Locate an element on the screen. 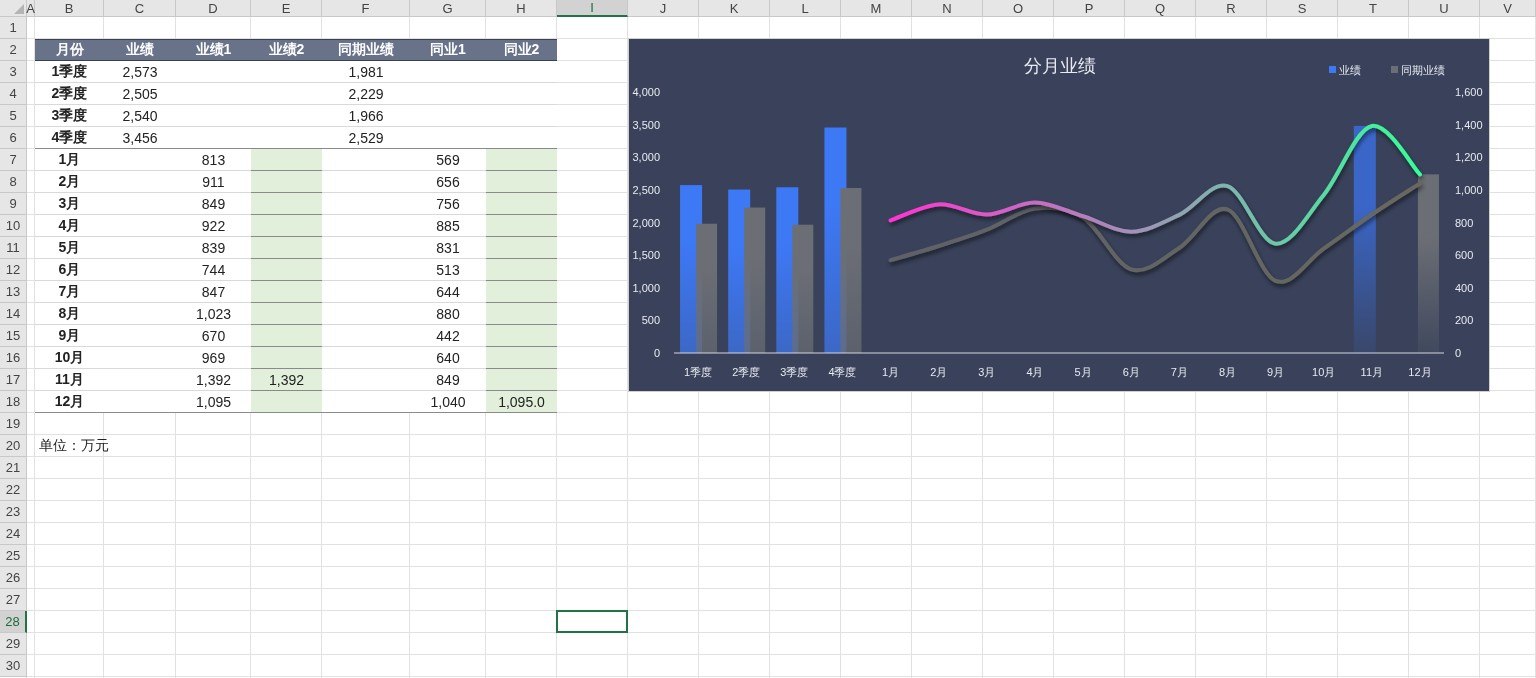 This screenshot has width=1536, height=678. column-header: F is located at coordinates (366, 8).